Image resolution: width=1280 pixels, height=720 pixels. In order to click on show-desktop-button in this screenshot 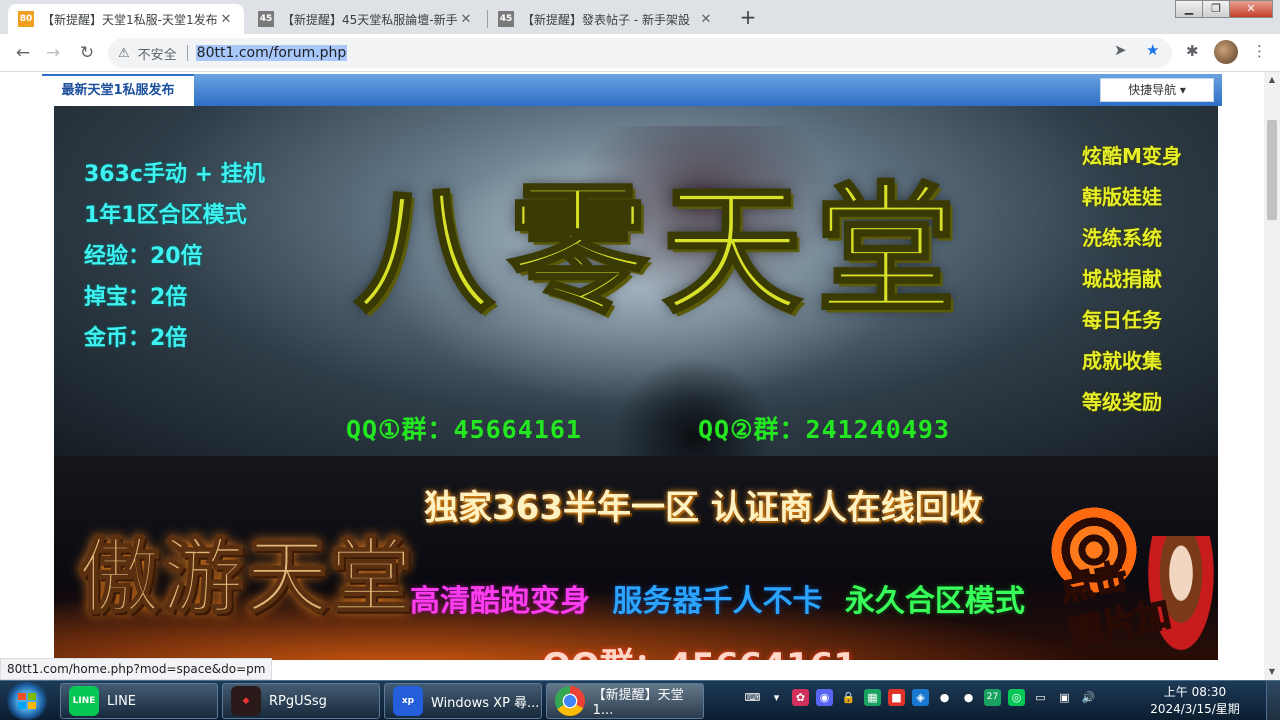, I will do `click(1273, 700)`.